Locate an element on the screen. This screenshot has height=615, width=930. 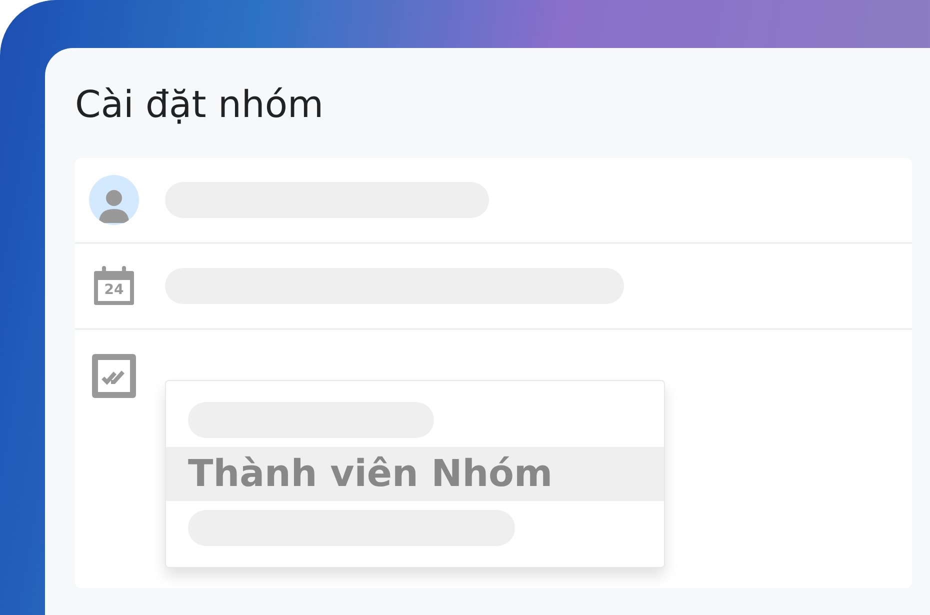
dropdown-item: Thành viên Nhóm is located at coordinates (415, 474).